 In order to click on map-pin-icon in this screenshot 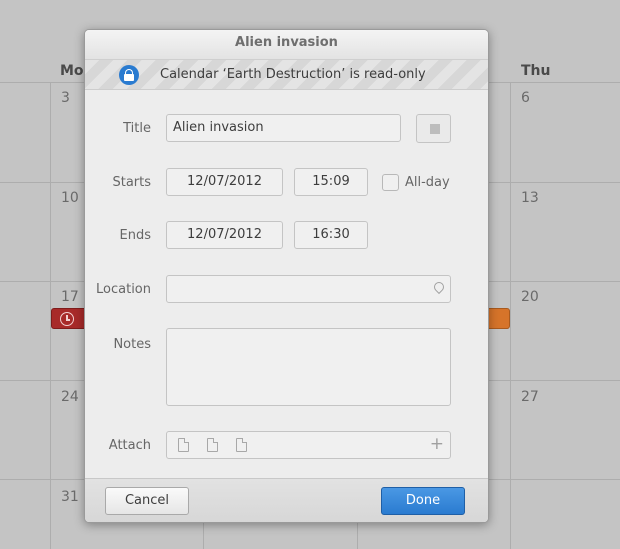, I will do `click(439, 287)`.